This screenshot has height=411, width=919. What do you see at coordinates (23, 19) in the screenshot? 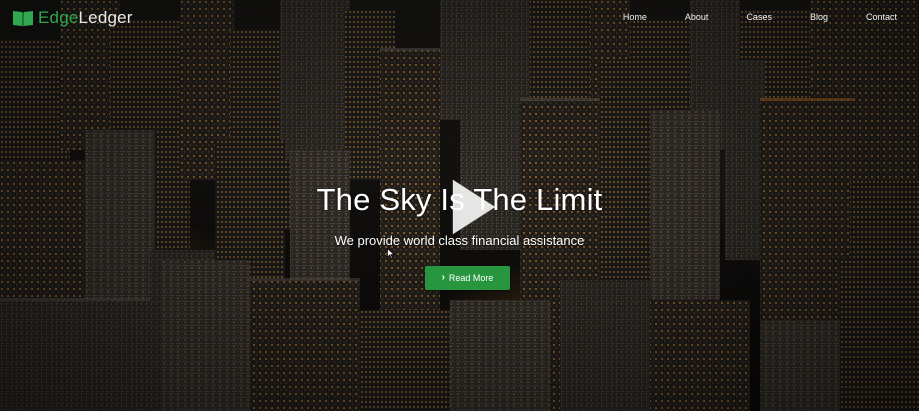
I see `open-book-icon` at bounding box center [23, 19].